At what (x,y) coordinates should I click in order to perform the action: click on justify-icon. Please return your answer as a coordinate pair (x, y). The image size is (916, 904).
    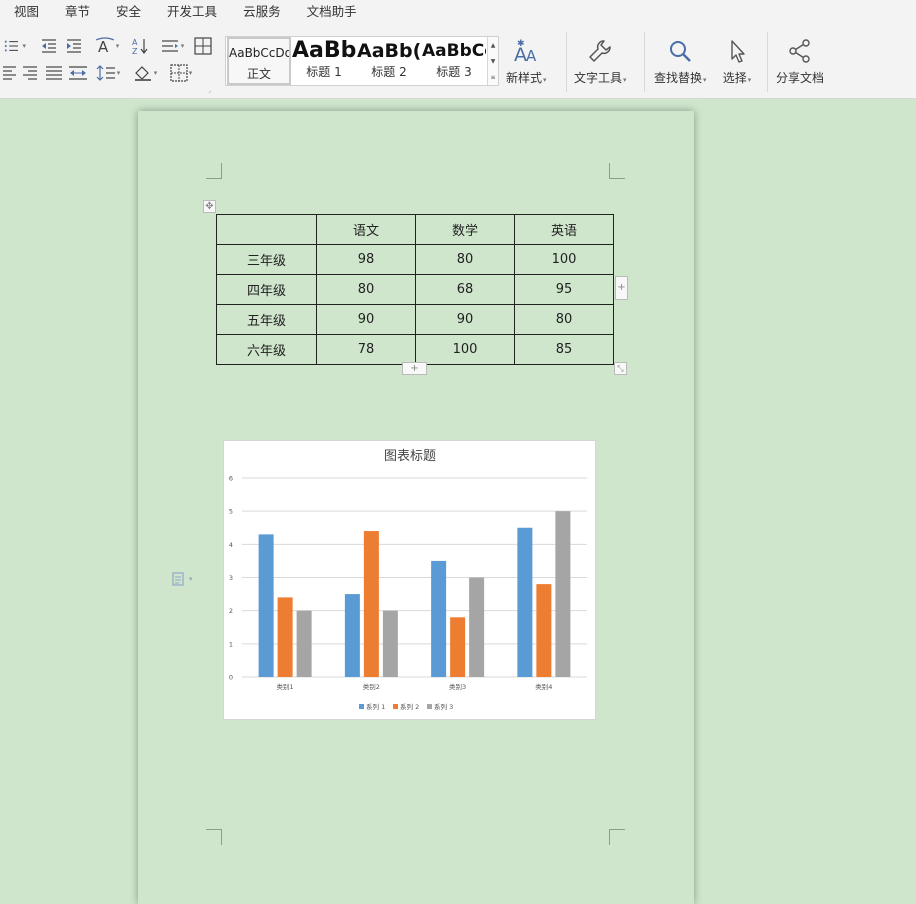
    Looking at the image, I should click on (54, 73).